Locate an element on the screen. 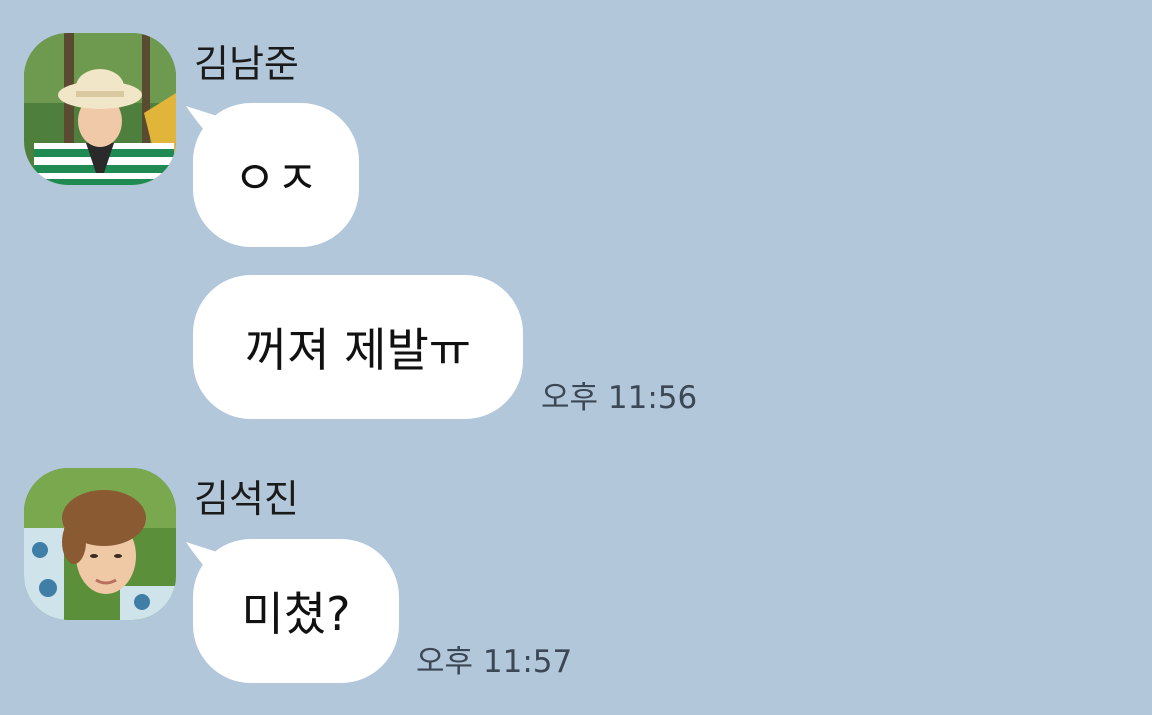 This screenshot has width=1152, height=715. message-timestamp: 오후 11:57 is located at coordinates (494, 662).